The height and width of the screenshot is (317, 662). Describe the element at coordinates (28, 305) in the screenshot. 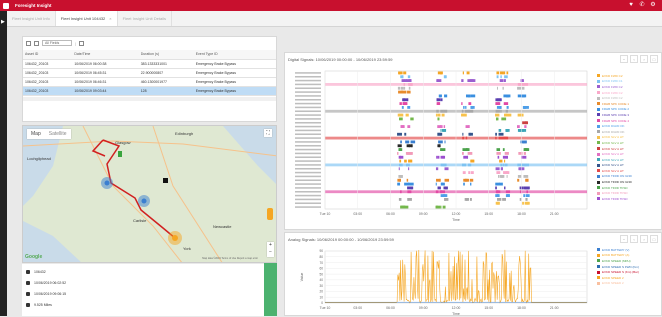

I see `route-icon` at that location.